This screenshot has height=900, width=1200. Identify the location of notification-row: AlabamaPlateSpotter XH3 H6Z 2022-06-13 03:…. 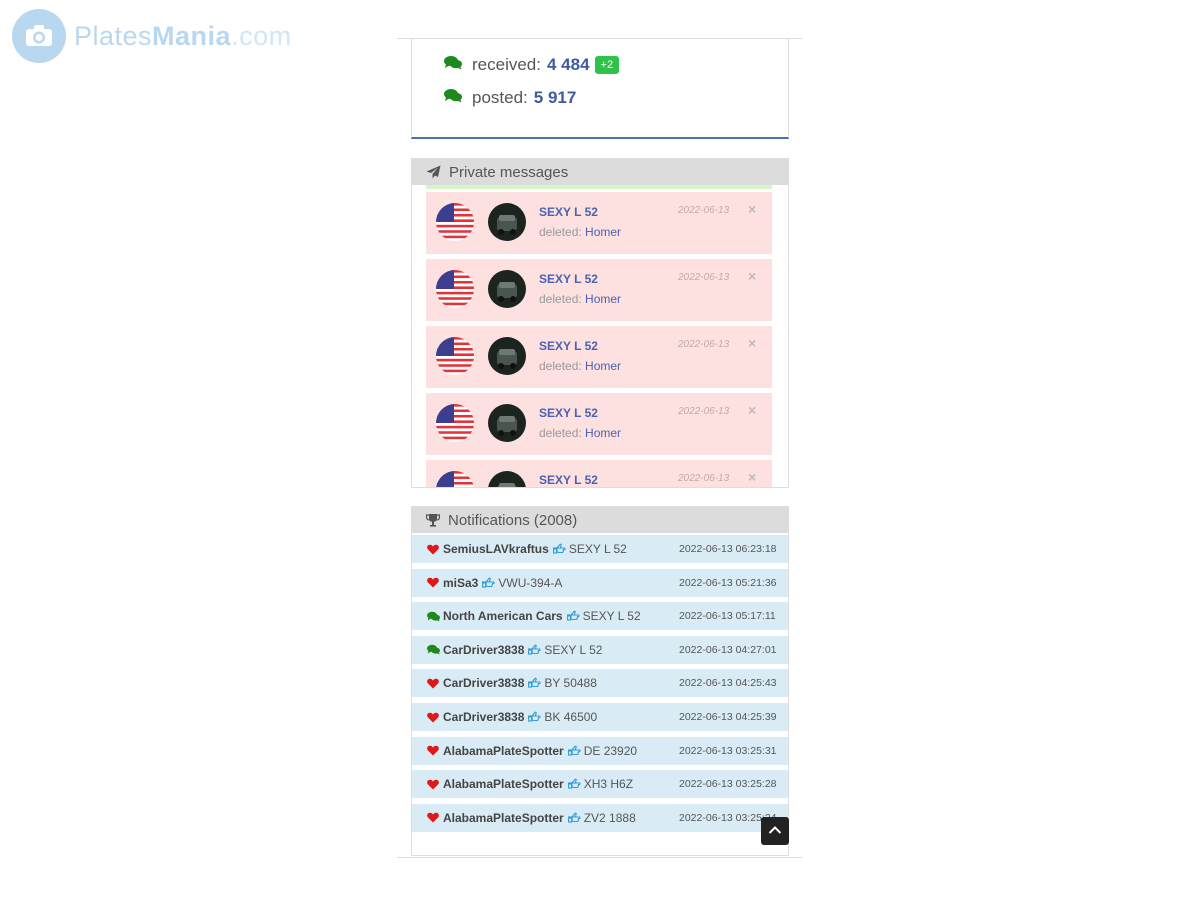
(600, 784).